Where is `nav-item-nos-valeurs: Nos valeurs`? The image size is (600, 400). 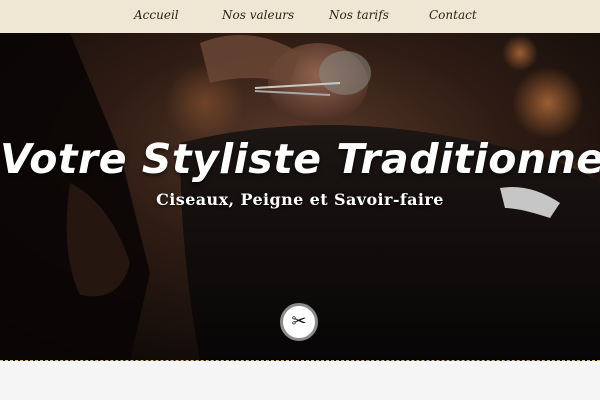
nav-item-nos-valeurs: Nos valeurs is located at coordinates (258, 15).